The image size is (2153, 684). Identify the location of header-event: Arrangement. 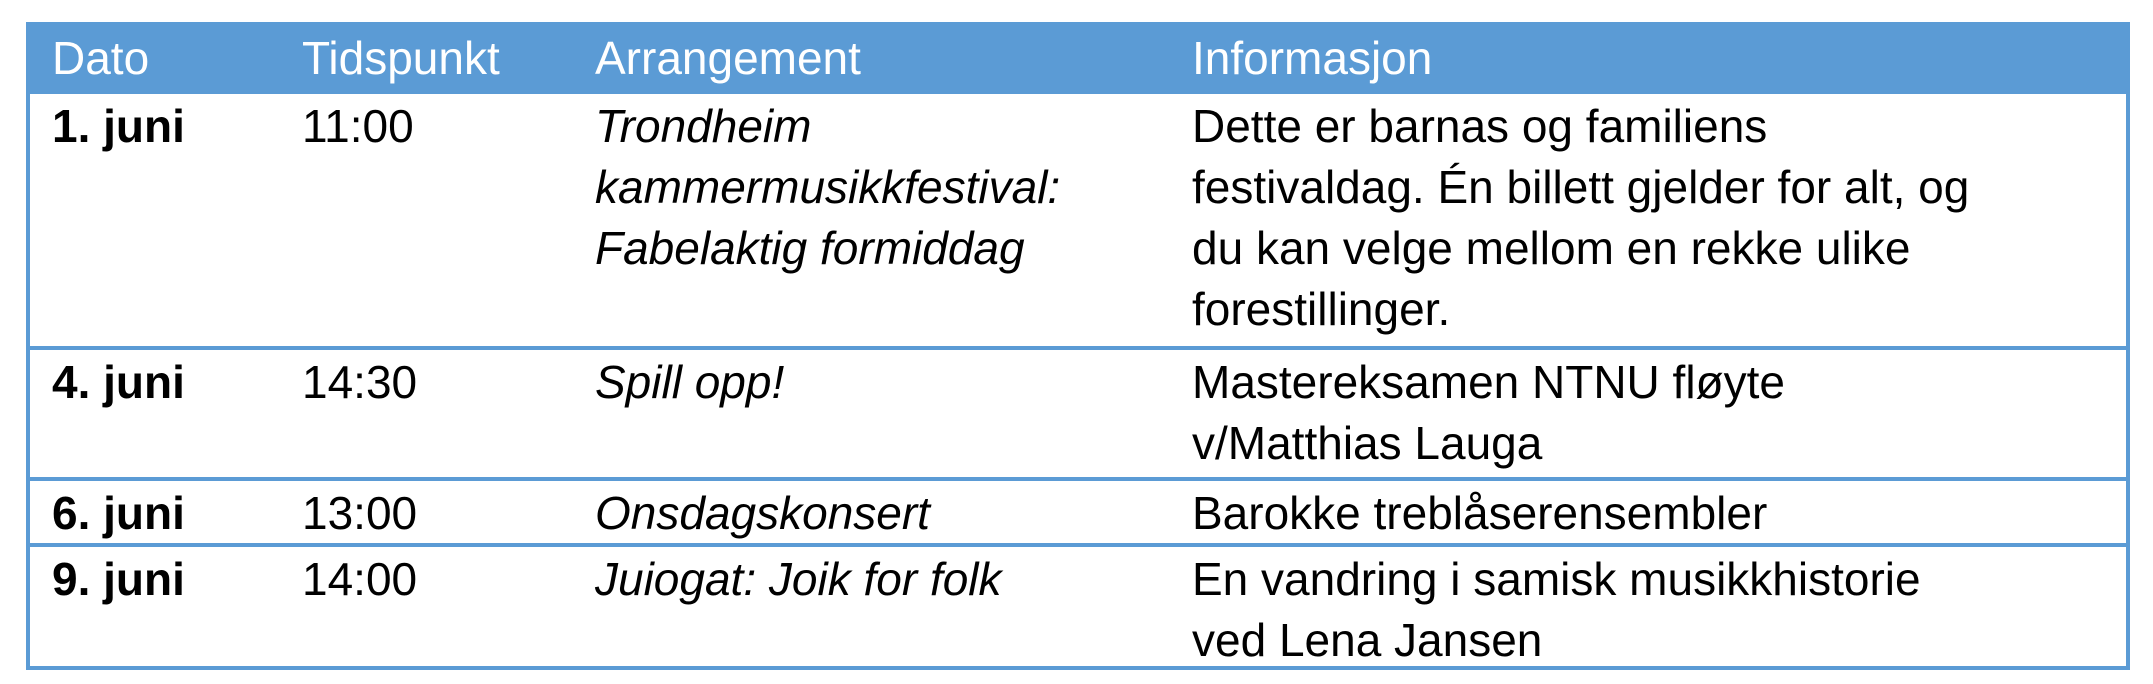
(728, 58).